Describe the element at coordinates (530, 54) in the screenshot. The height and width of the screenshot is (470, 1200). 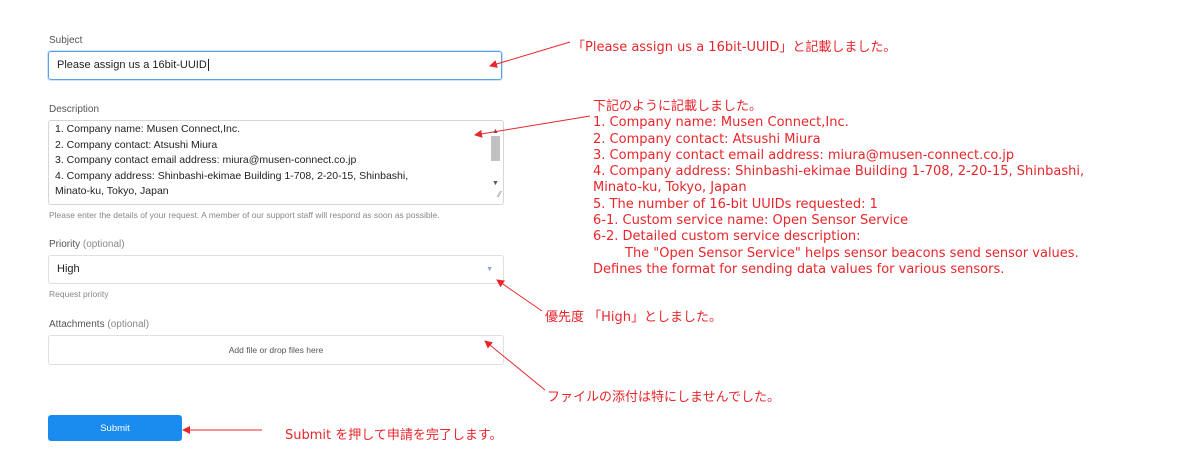
I see `subject-arrow` at that location.